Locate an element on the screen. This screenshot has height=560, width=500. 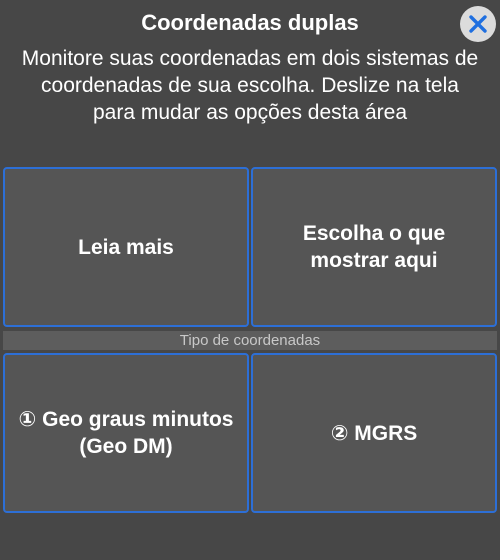
close-x-icon is located at coordinates (478, 24).